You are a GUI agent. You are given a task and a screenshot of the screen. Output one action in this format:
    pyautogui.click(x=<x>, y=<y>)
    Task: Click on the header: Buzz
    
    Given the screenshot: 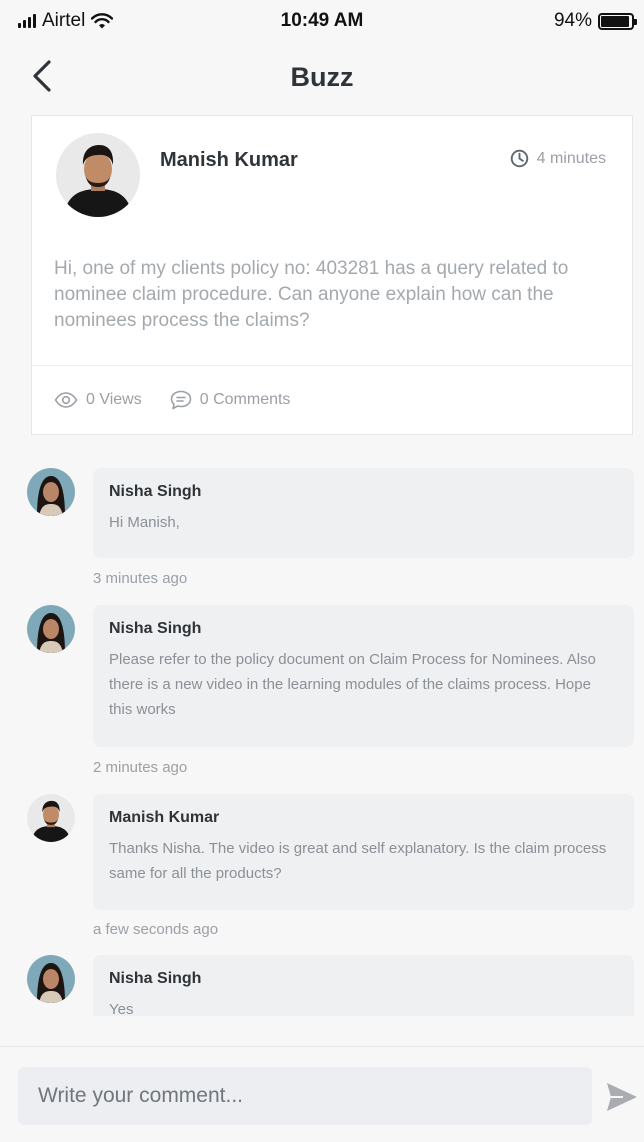 What is the action you would take?
    pyautogui.click(x=322, y=77)
    